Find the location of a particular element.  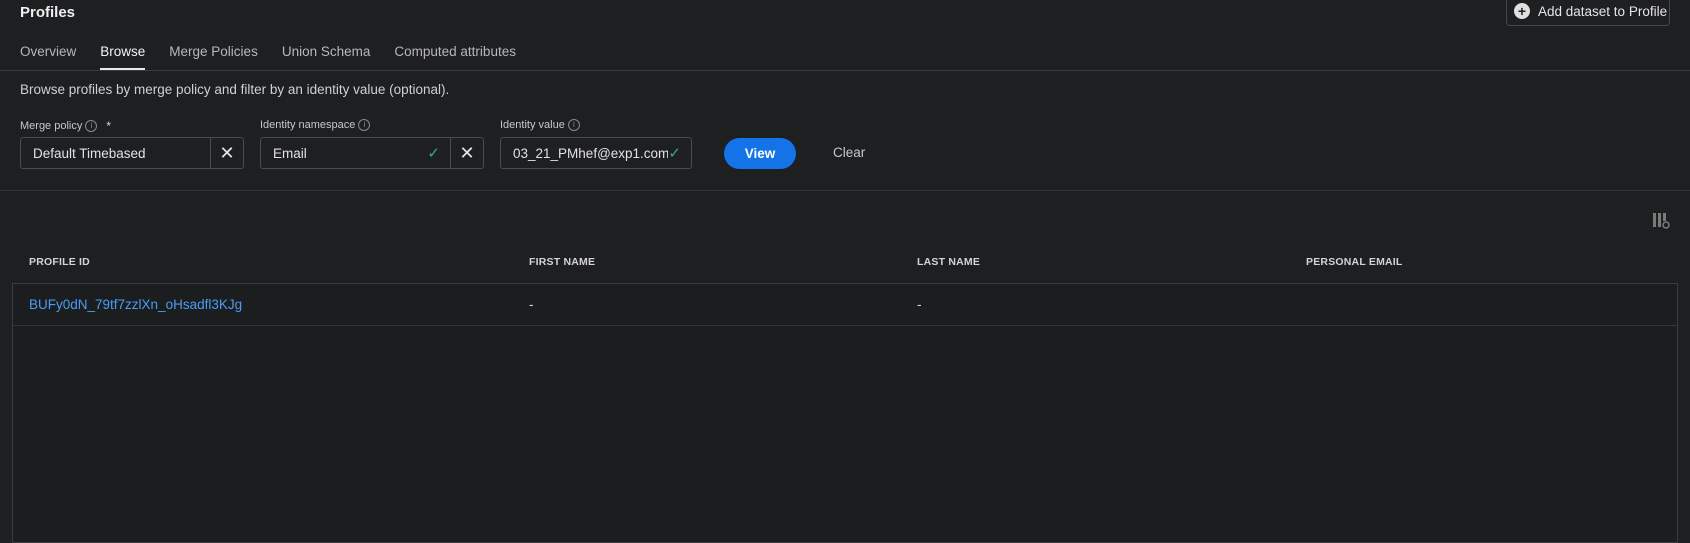

identity-value-input: 03_21_PMhef@exp1.com is located at coordinates (584, 153).